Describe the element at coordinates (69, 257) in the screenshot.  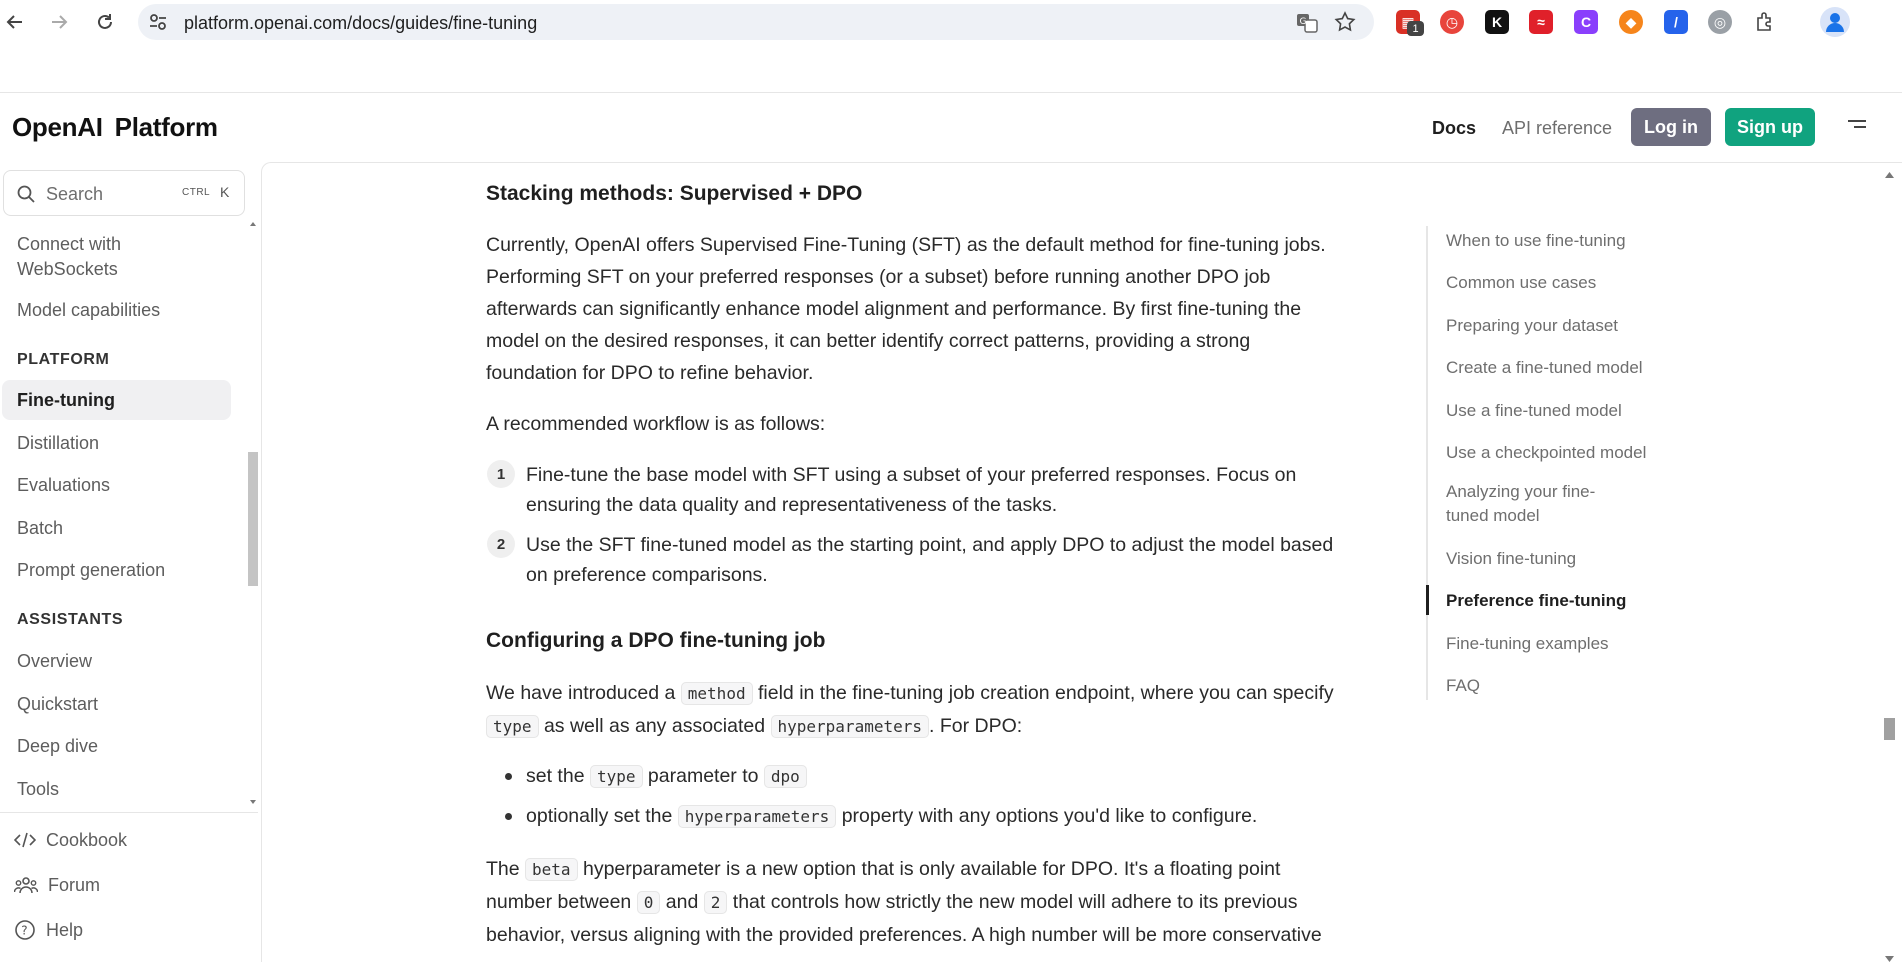
I see `sidebar-item-websockets: Connect with WebSockets` at that location.